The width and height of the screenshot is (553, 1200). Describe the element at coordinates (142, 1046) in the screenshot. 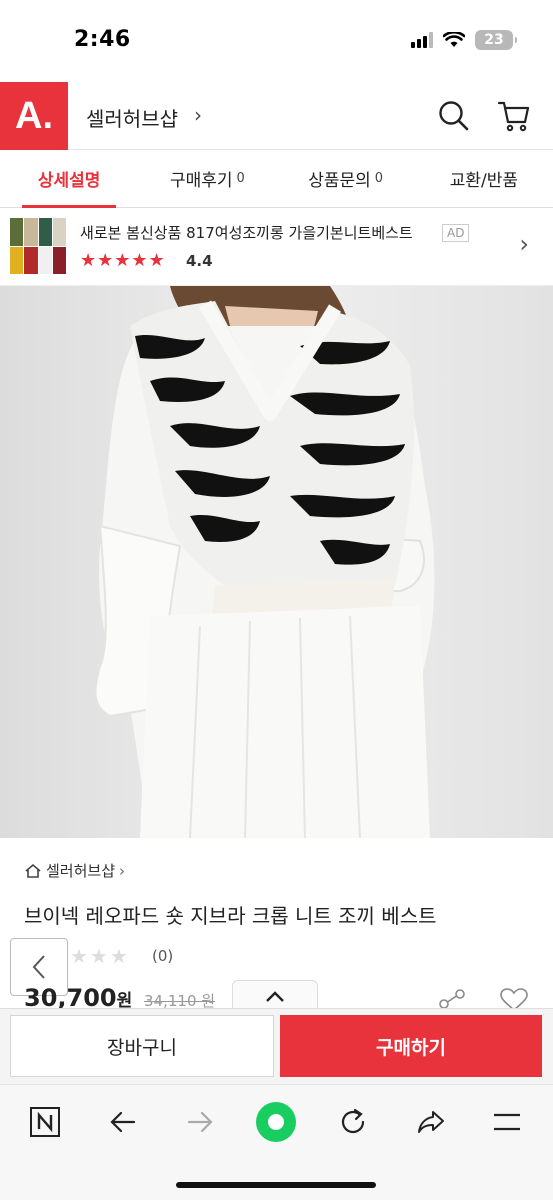

I see `add-to-cart-button: 장바구니` at that location.